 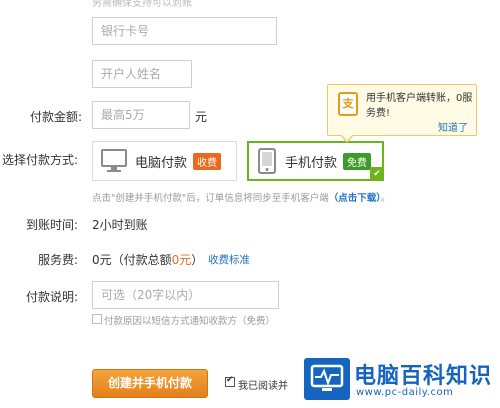 I want to click on create-phone-payment-button: 创建并手机付款, so click(x=150, y=383).